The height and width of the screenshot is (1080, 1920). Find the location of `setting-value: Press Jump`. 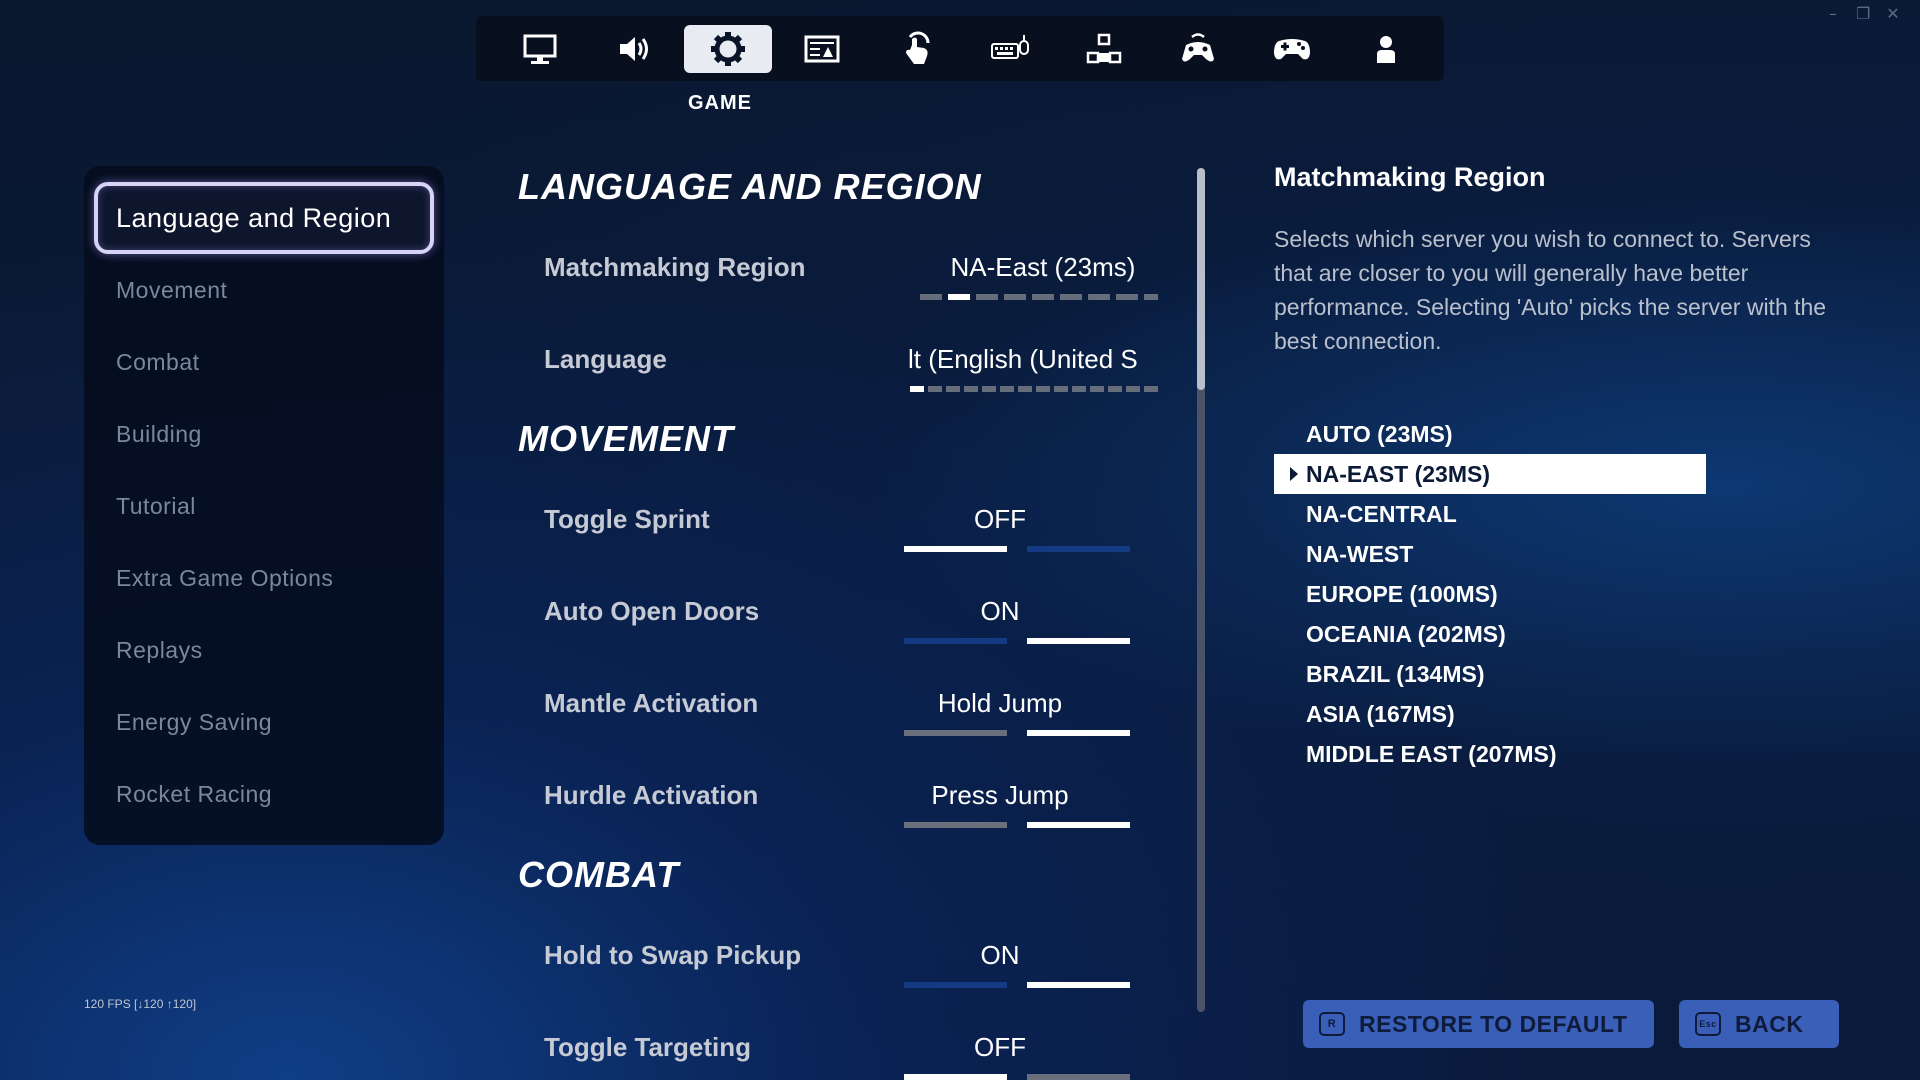

setting-value: Press Jump is located at coordinates (1000, 795).